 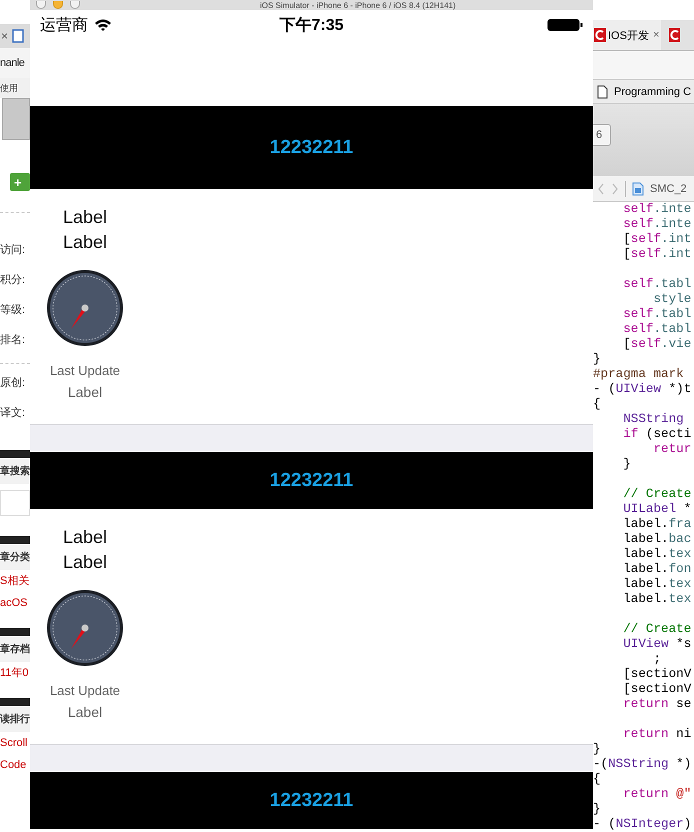 What do you see at coordinates (657, 734) in the screenshot?
I see `code-line: return ni` at bounding box center [657, 734].